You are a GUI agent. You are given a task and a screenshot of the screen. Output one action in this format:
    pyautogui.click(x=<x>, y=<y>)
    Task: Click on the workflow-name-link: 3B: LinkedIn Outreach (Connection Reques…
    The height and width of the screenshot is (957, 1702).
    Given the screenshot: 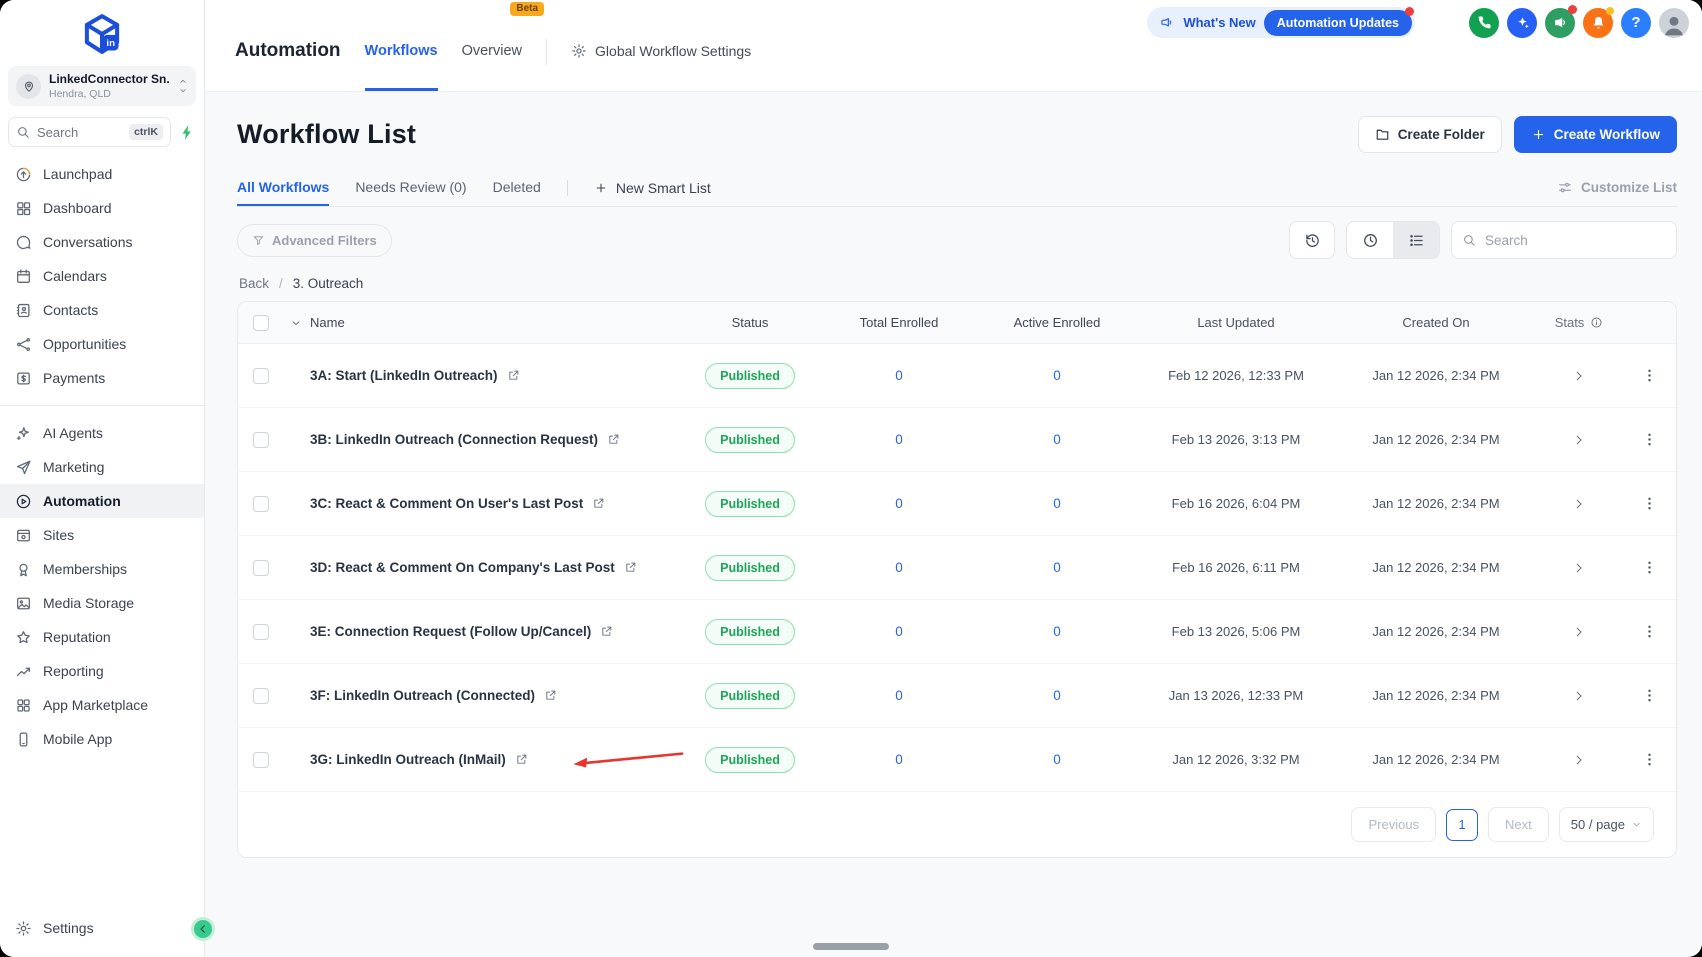 What is the action you would take?
    pyautogui.click(x=454, y=439)
    